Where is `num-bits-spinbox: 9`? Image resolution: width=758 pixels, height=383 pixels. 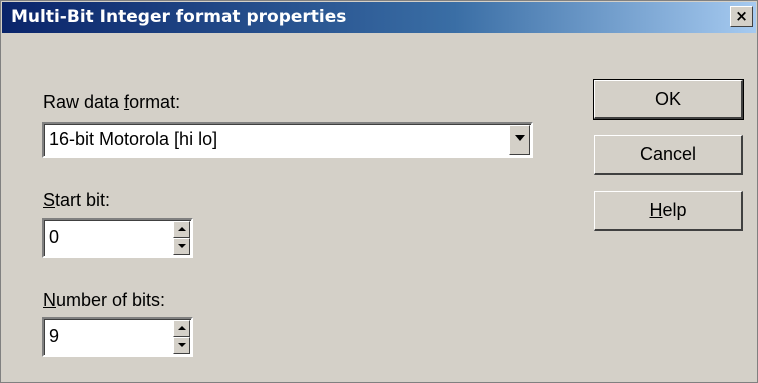 num-bits-spinbox: 9 is located at coordinates (117, 337).